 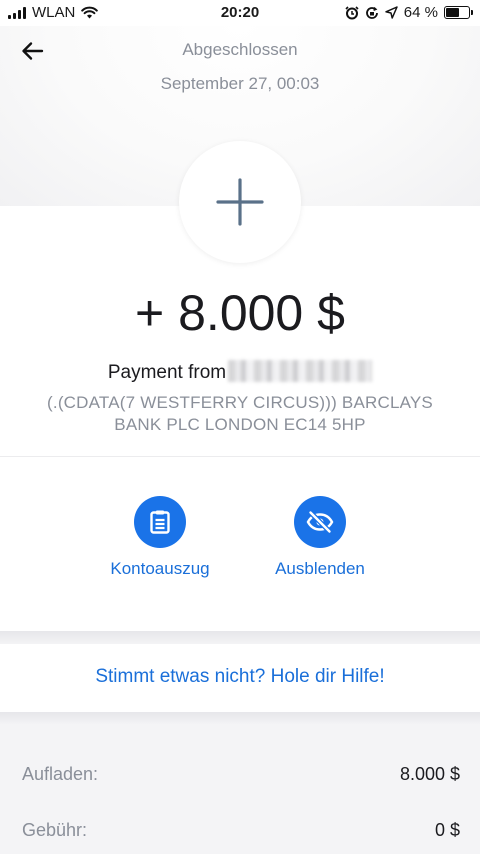 What do you see at coordinates (429, 774) in the screenshot?
I see `detail-value: 8.000 $` at bounding box center [429, 774].